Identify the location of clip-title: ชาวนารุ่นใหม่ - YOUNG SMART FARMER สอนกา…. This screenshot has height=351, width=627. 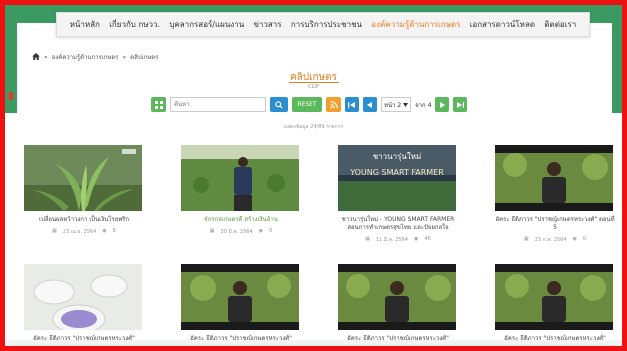
(398, 224).